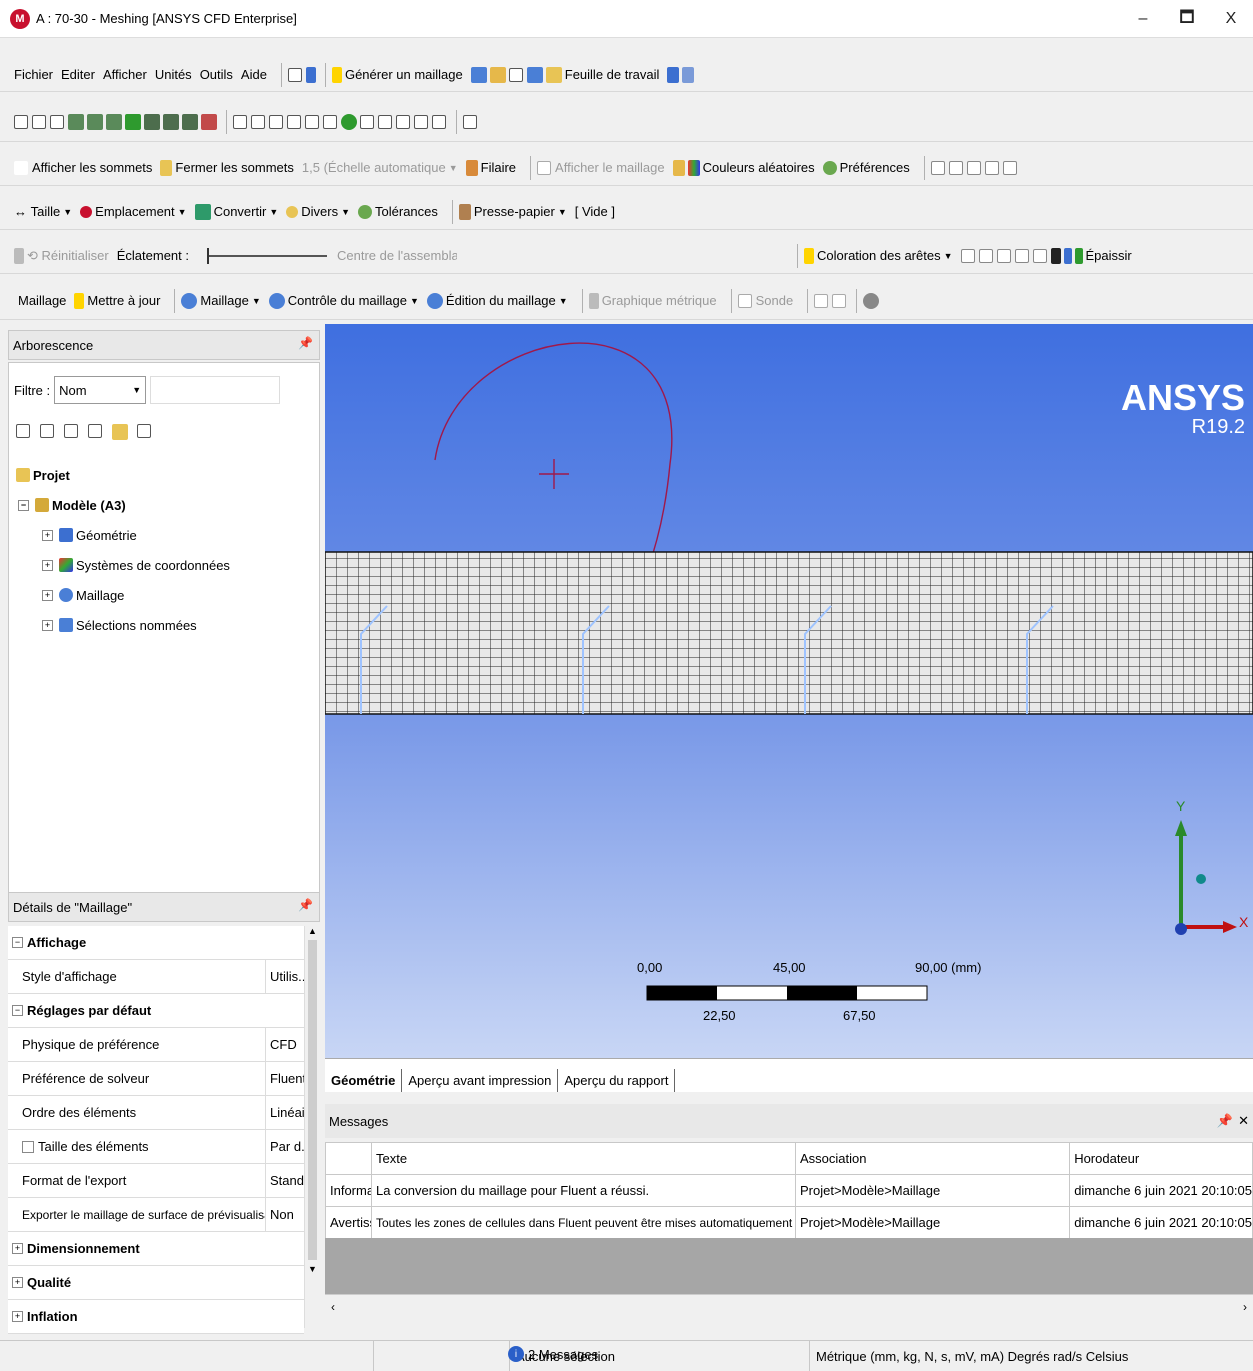  Describe the element at coordinates (553, 1354) in the screenshot. I see `messages-status-item: i 2 Messages` at that location.